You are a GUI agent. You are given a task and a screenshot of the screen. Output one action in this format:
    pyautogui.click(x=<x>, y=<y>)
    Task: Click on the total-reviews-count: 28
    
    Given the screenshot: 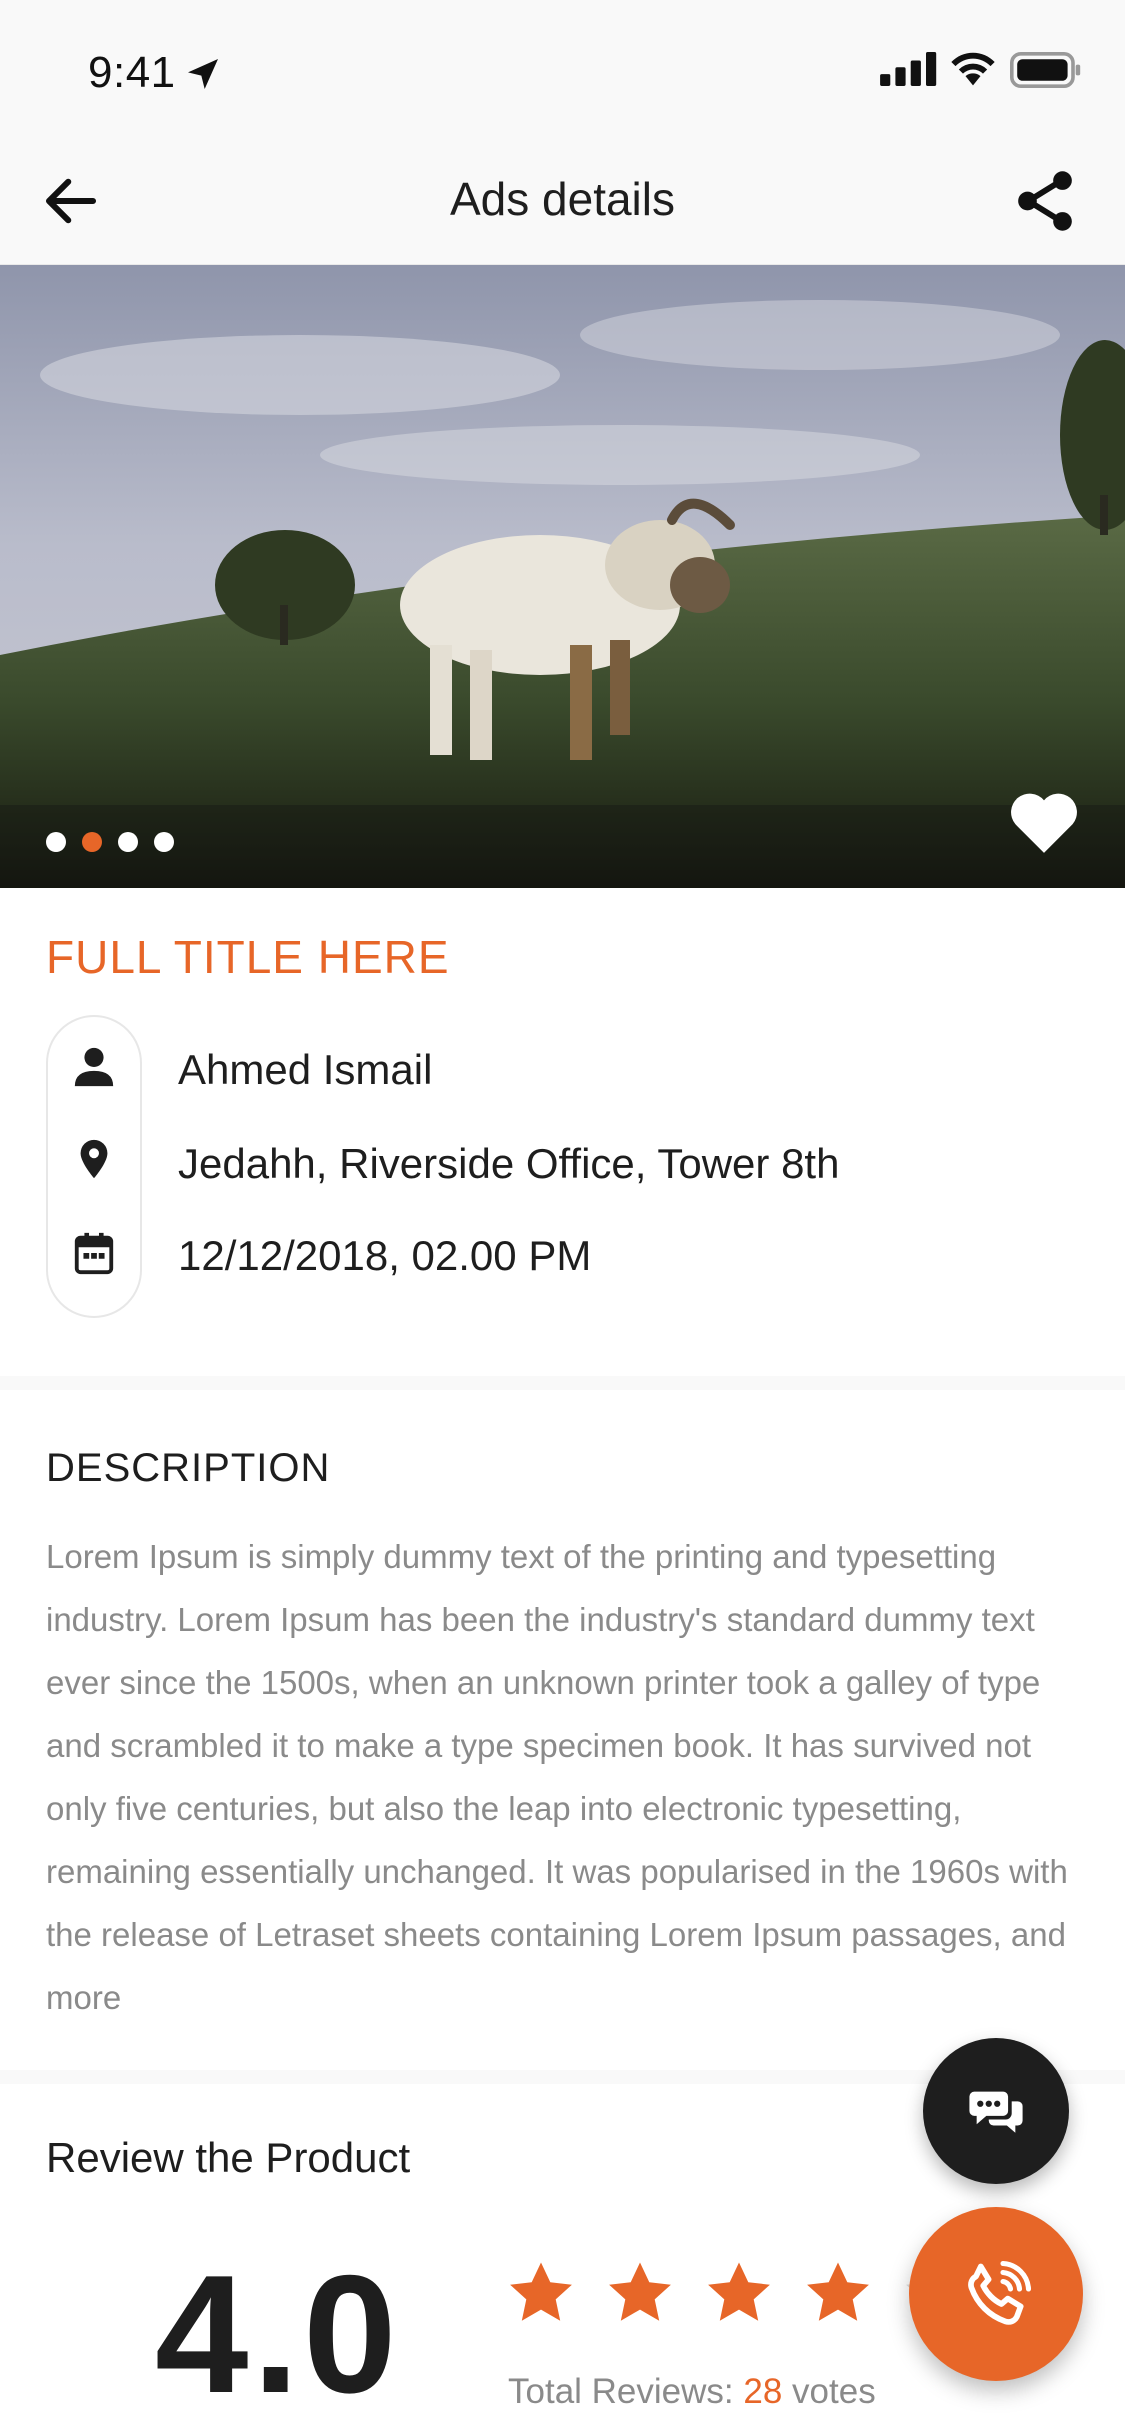 What is the action you would take?
    pyautogui.click(x=763, y=2391)
    